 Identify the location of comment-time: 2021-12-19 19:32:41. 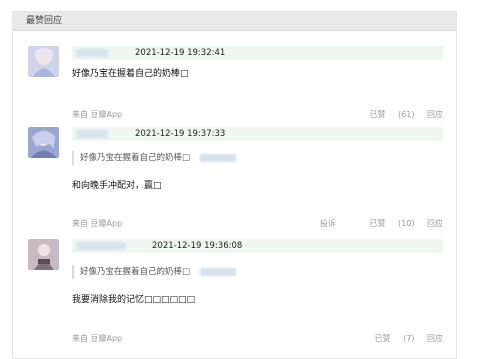
(180, 53).